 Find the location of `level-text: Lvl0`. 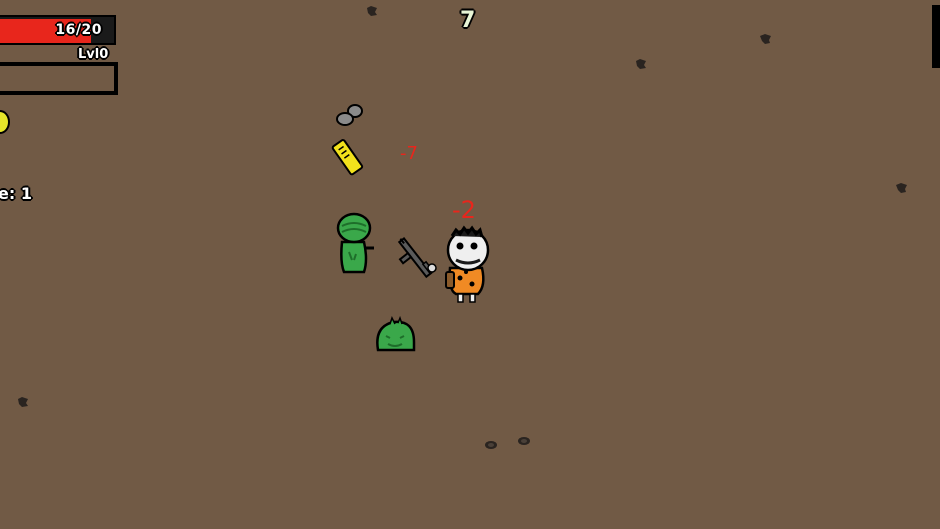

level-text: Lvl0 is located at coordinates (93, 54).